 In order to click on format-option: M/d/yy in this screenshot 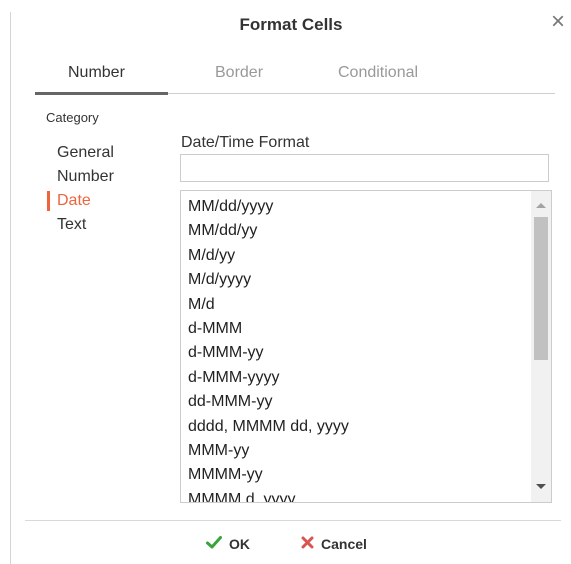, I will do `click(268, 256)`.